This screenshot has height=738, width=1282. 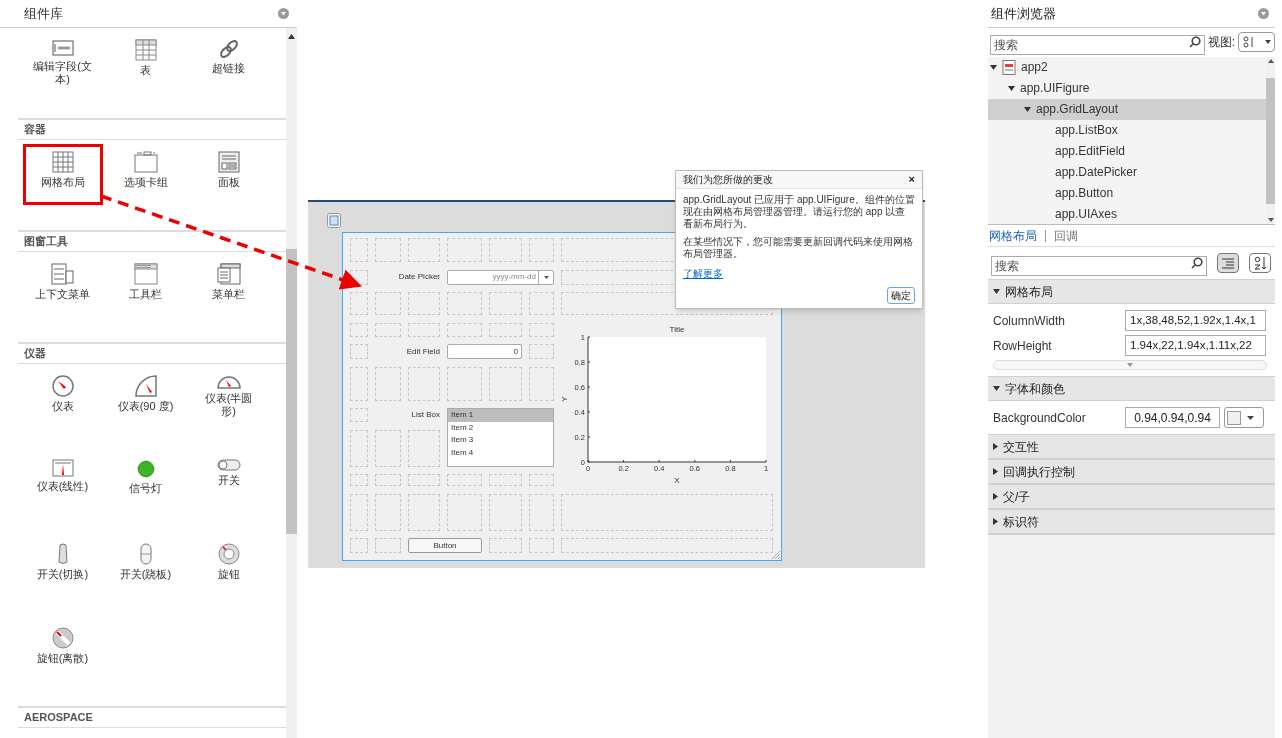 What do you see at coordinates (1172, 417) in the screenshot?
I see `property-field: 0.94,0.94,0.94` at bounding box center [1172, 417].